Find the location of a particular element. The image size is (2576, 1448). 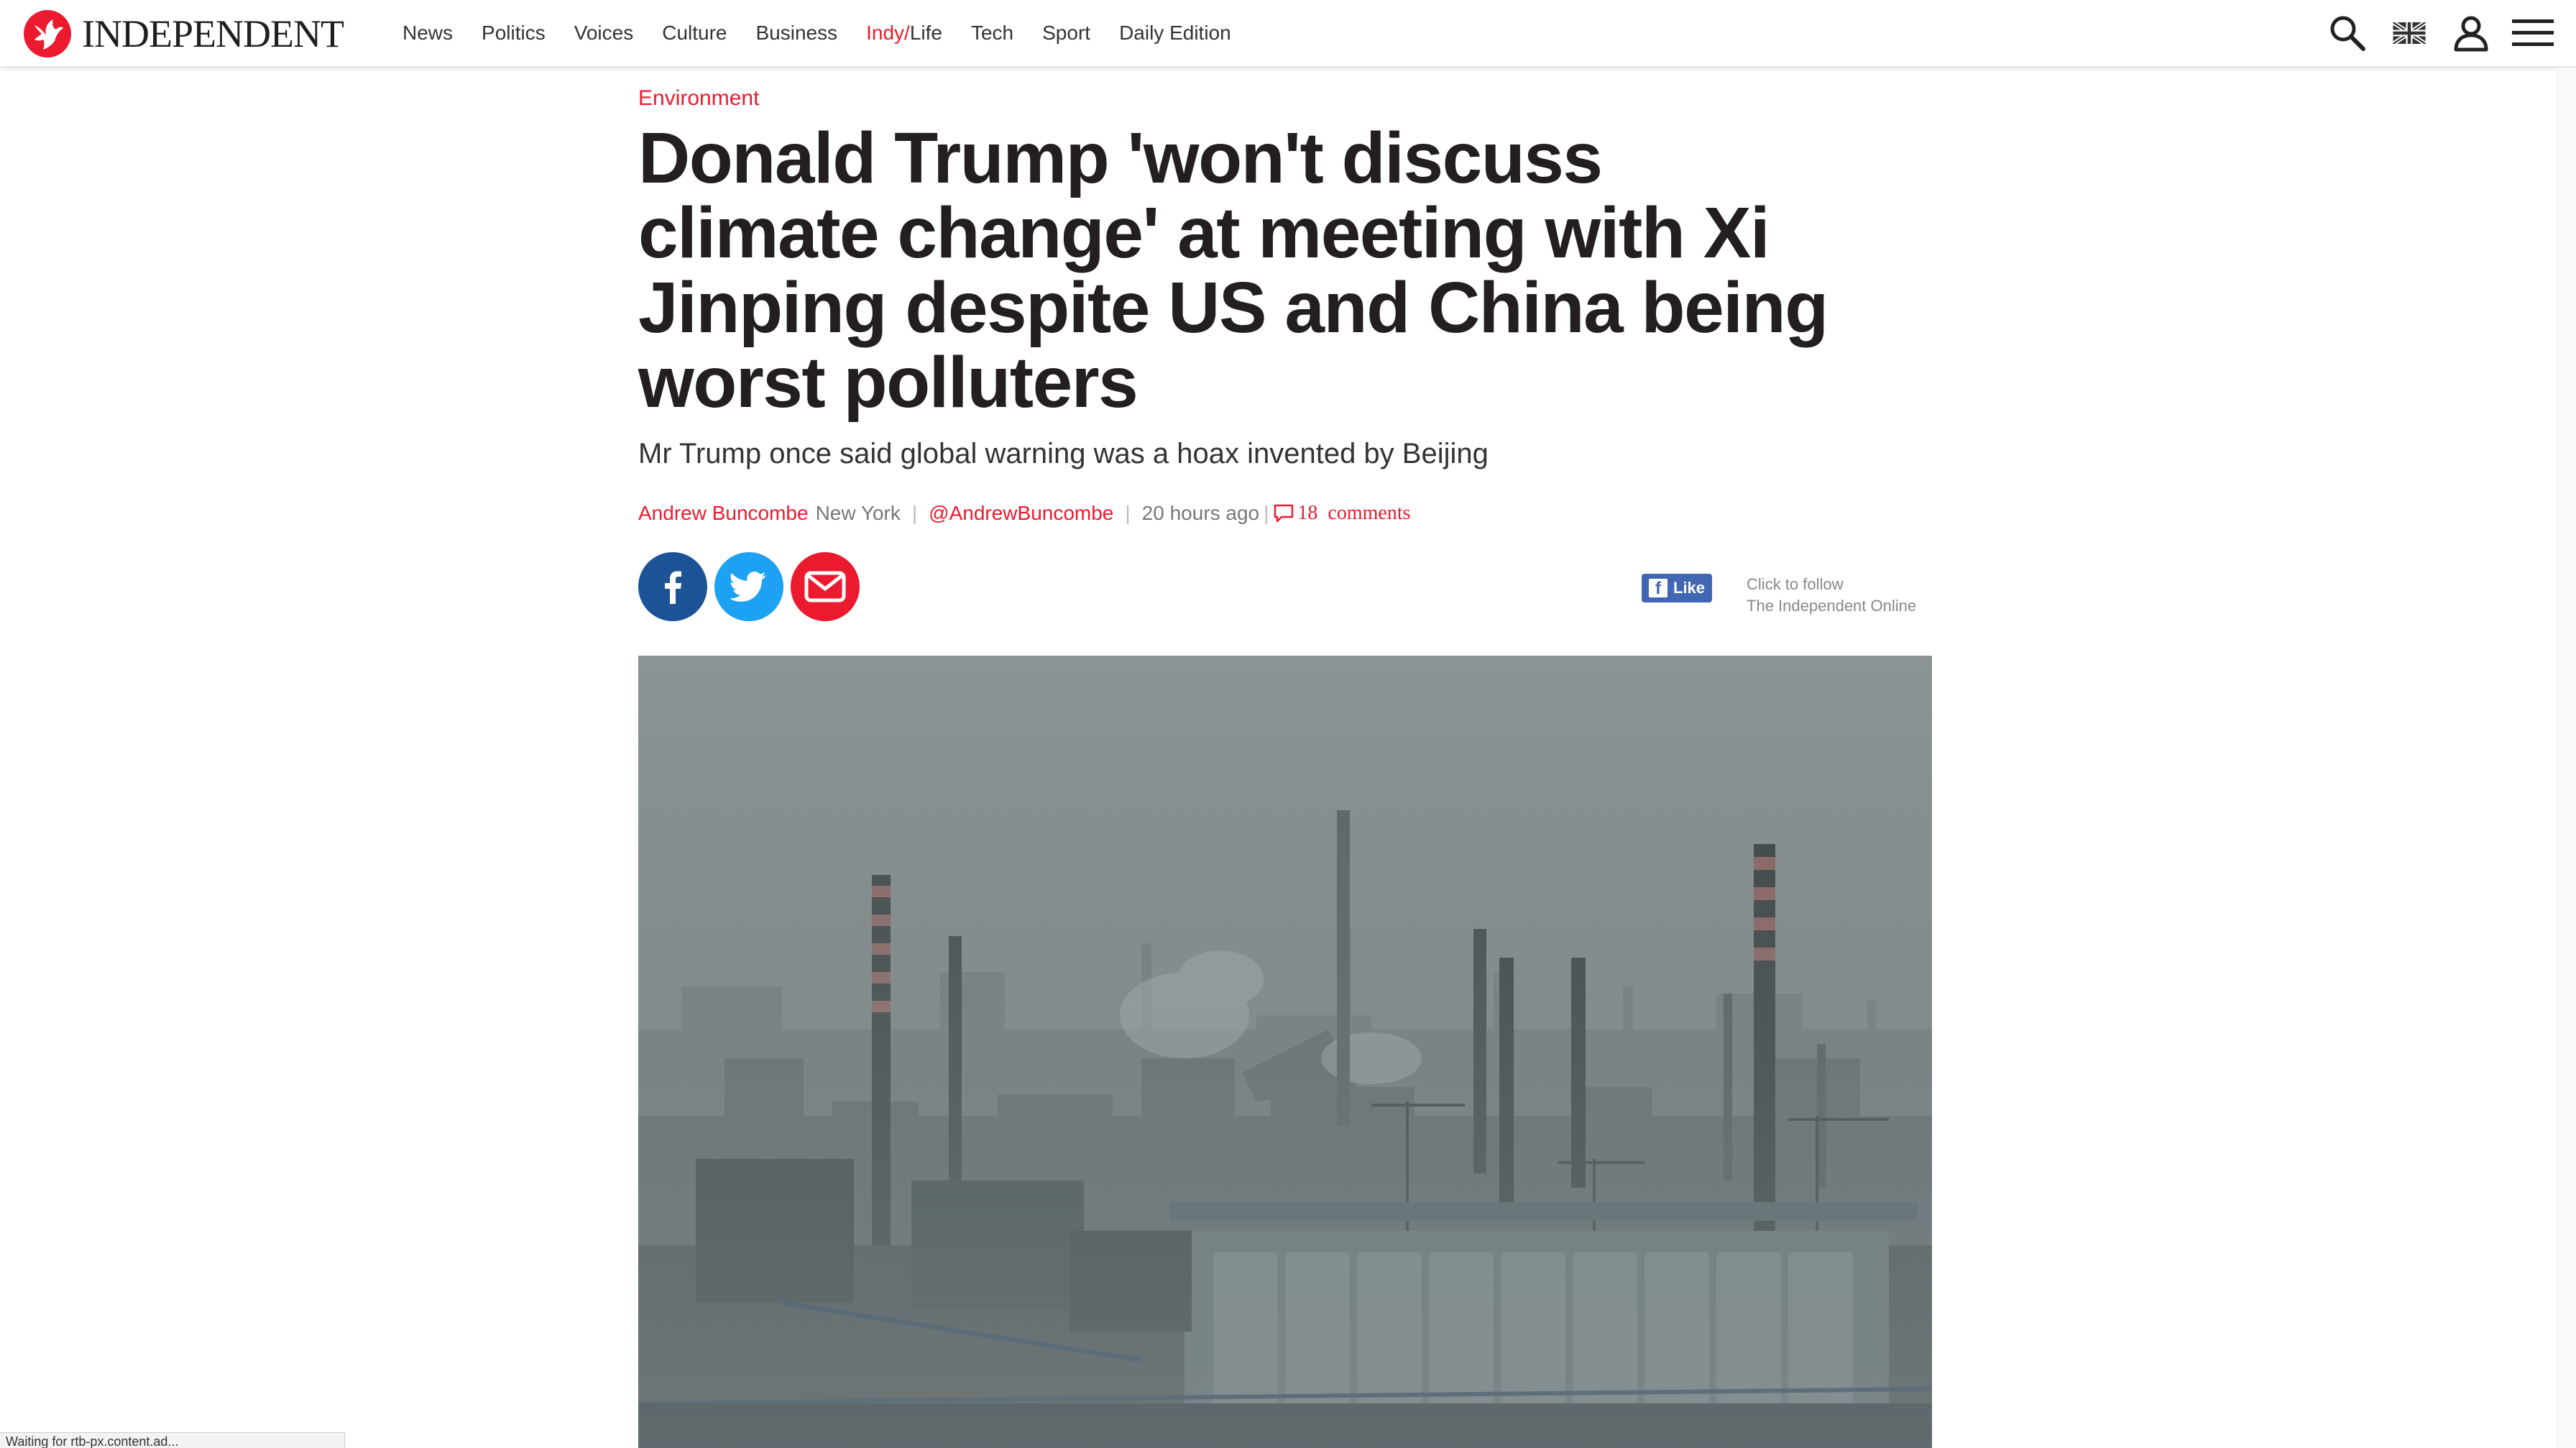

nav-item-culture: Culture is located at coordinates (694, 33).